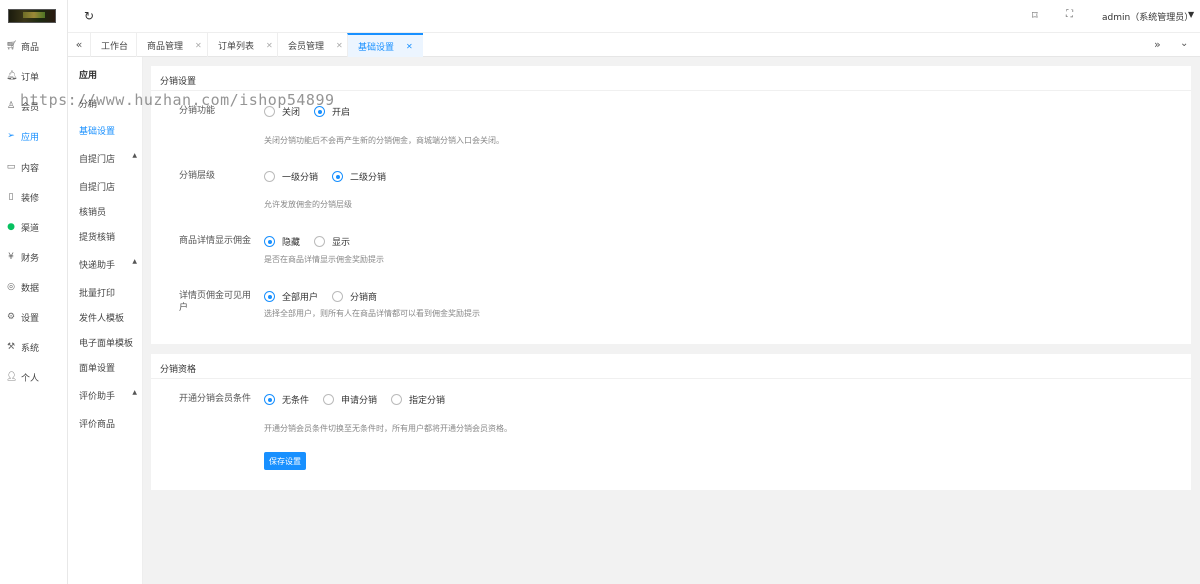 This screenshot has height=584, width=1200. I want to click on subnav-group-pickup-store: 自提门店 ▲, so click(108, 158).